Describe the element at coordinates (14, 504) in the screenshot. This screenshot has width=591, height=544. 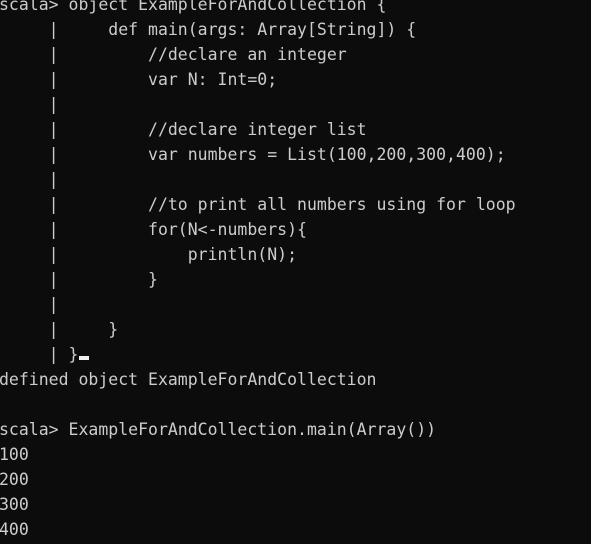
I see `terminal-line: 300` at that location.